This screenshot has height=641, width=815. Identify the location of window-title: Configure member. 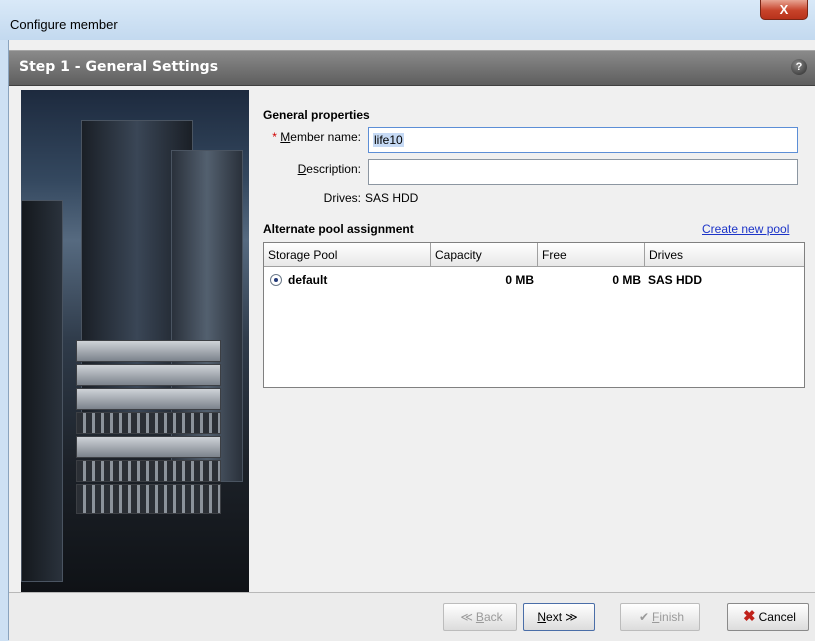
(64, 24).